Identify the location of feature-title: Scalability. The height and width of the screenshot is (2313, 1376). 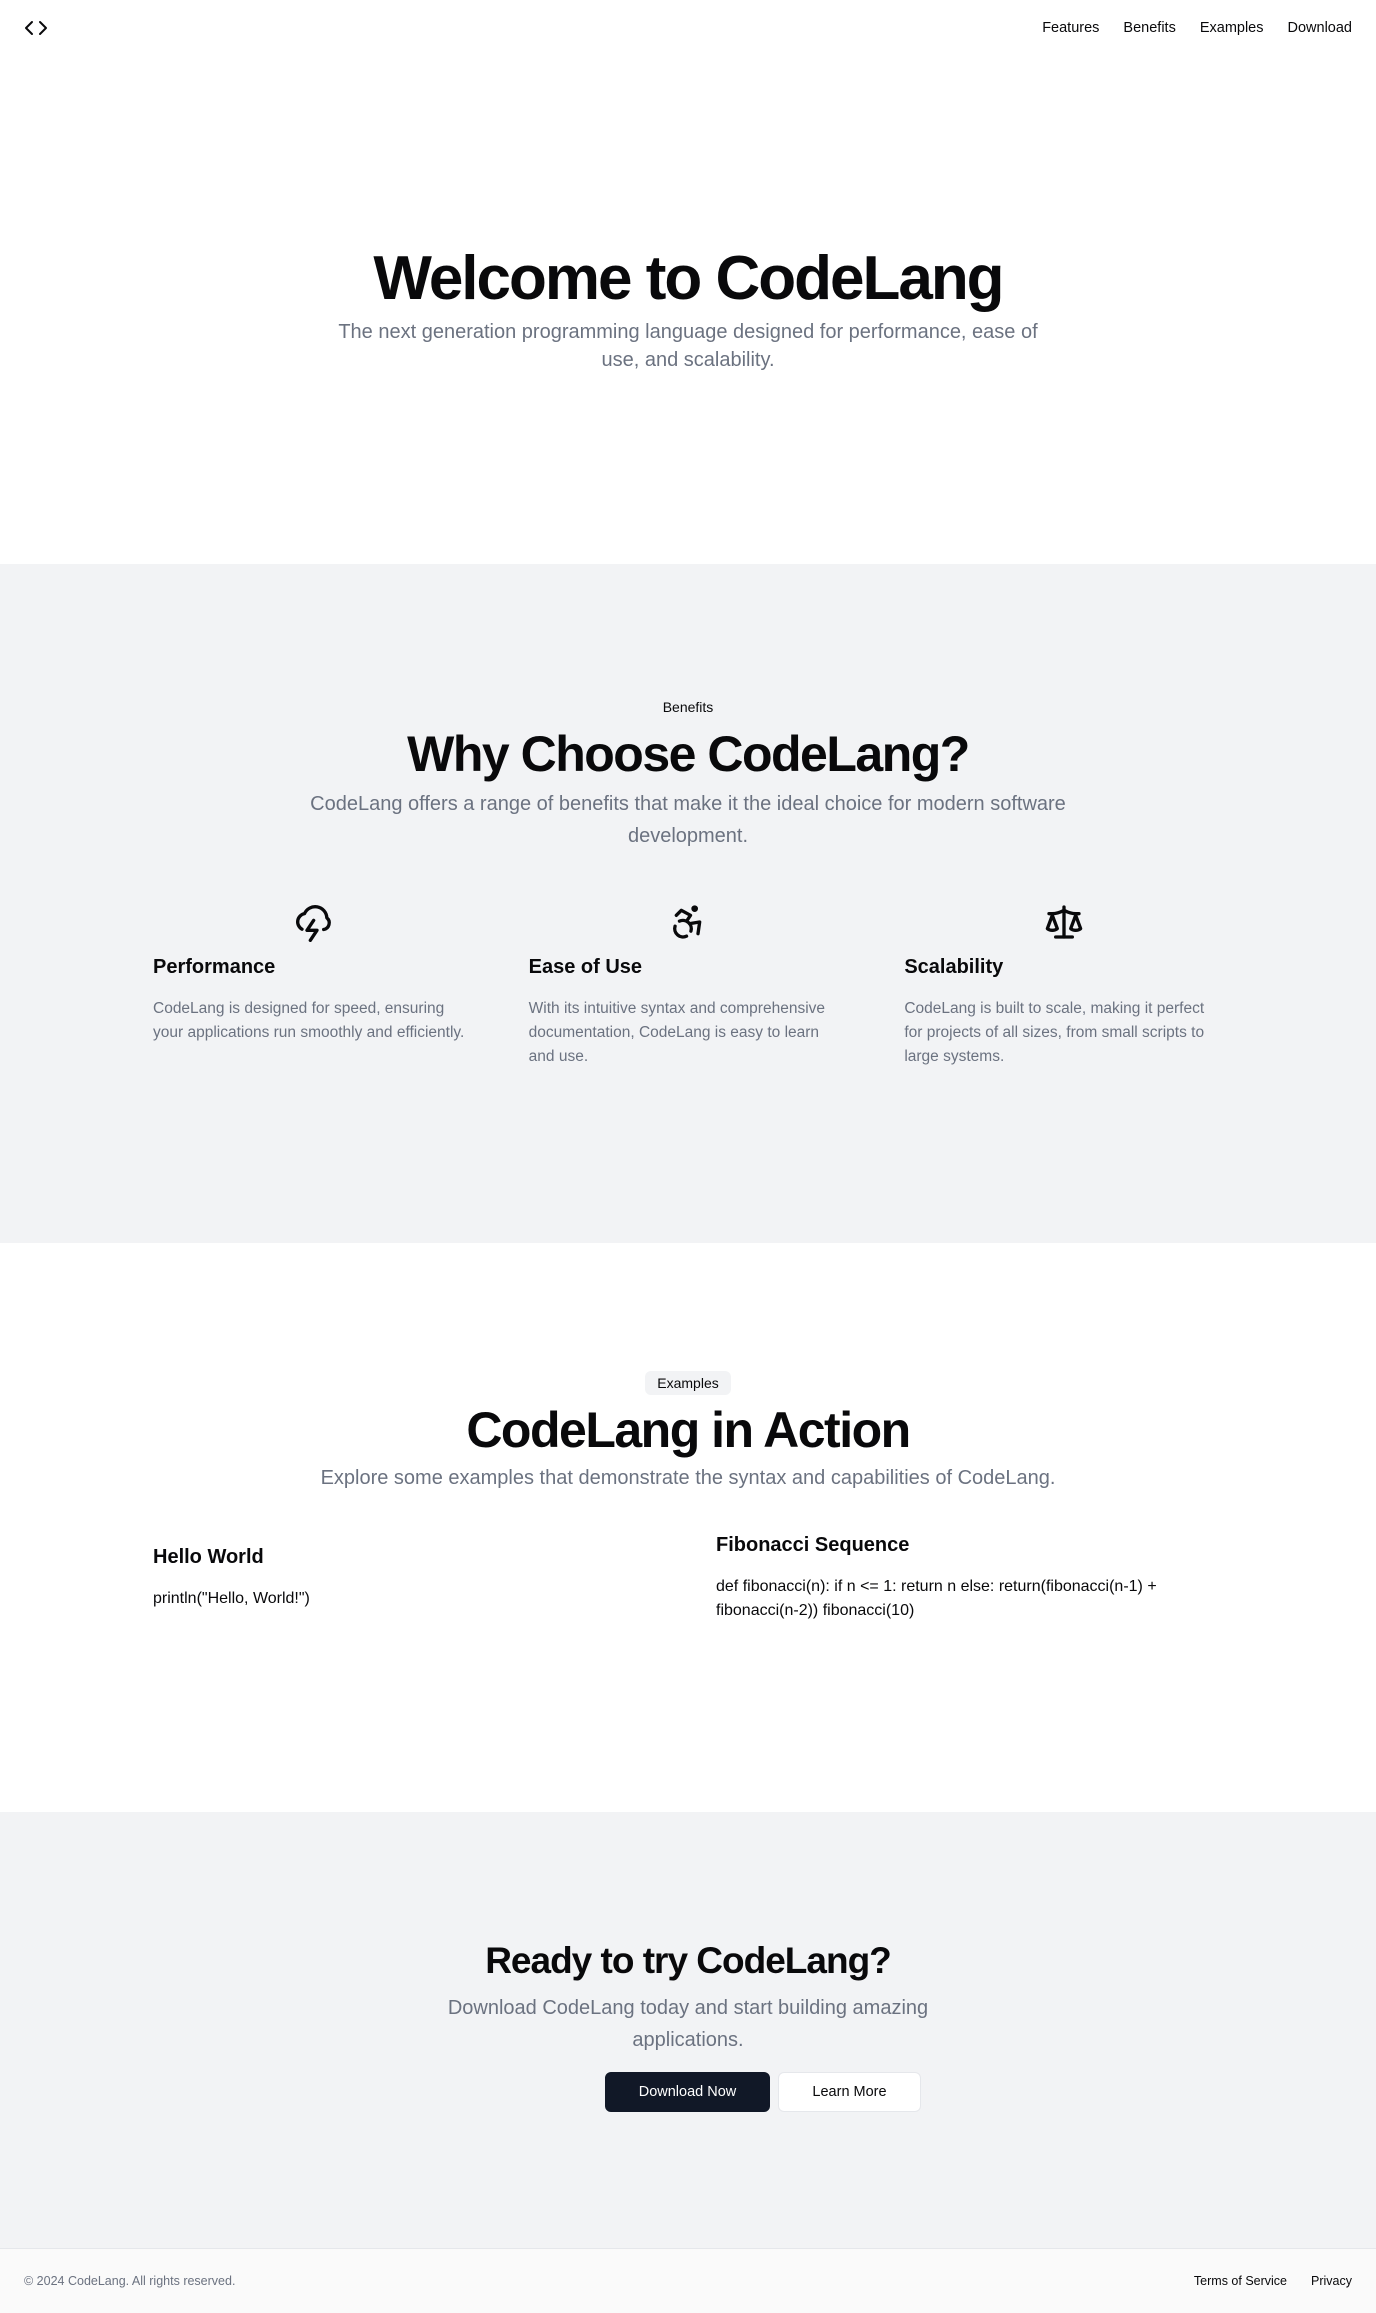
(954, 967).